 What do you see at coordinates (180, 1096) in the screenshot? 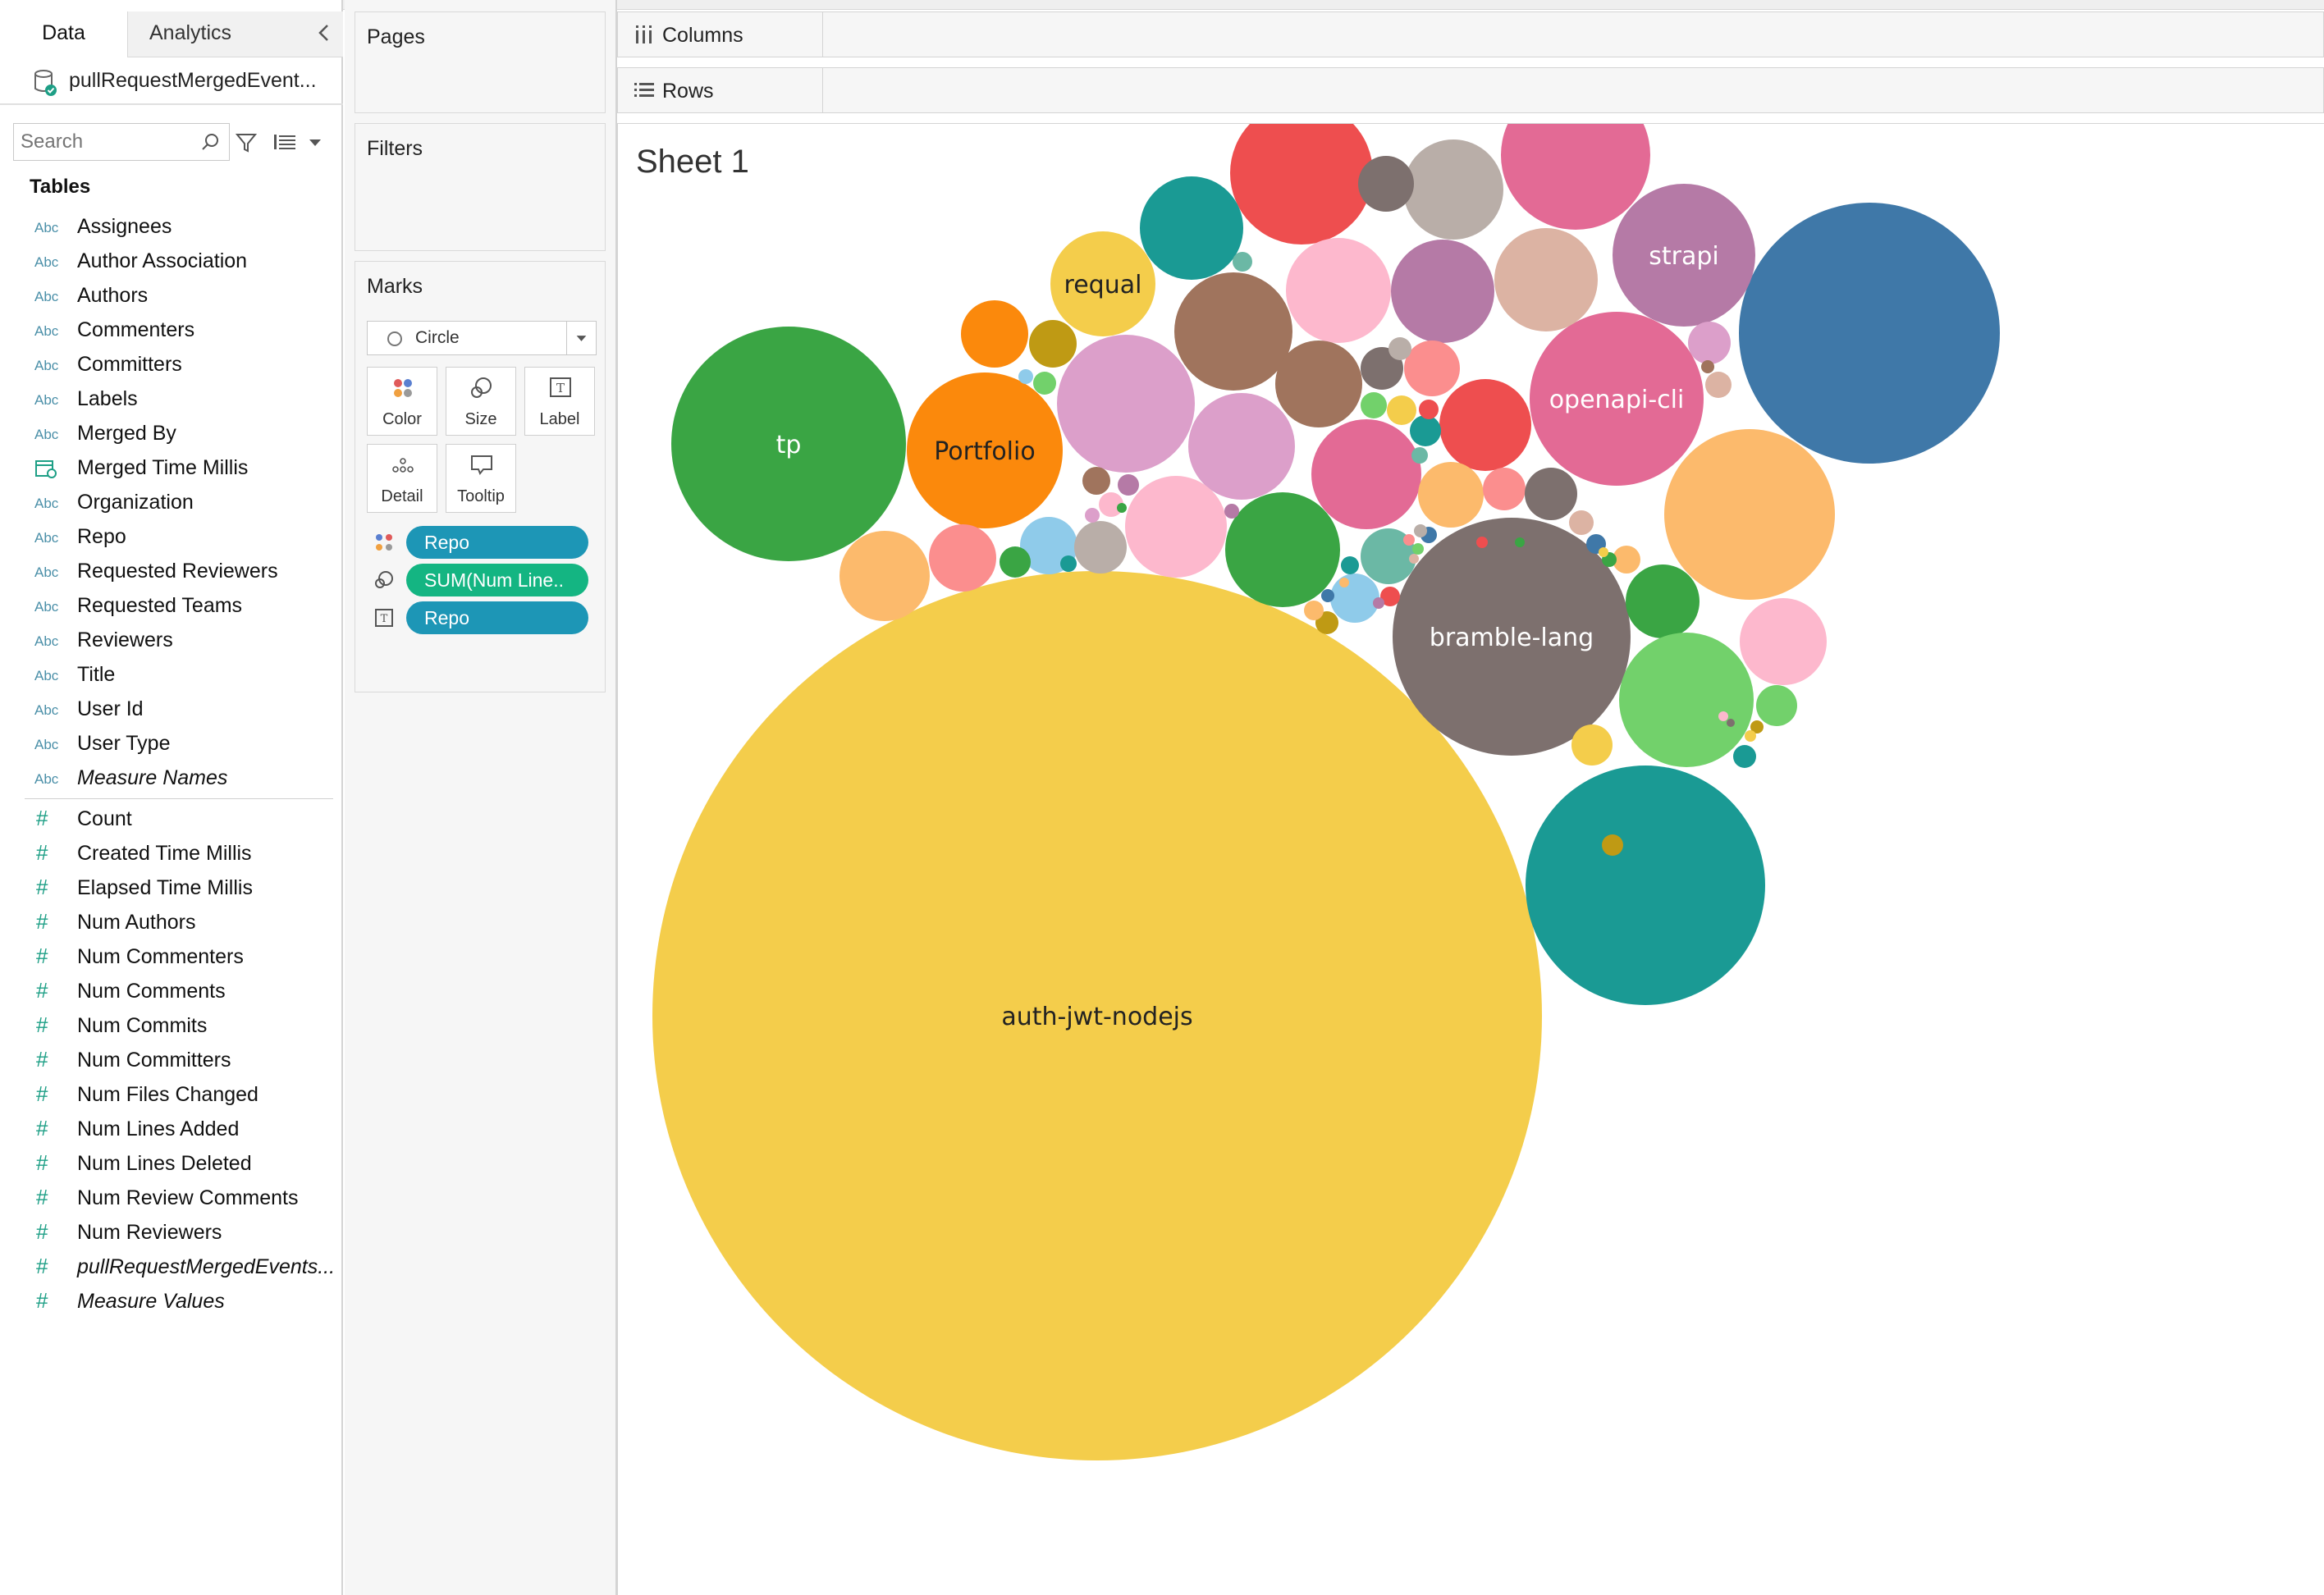
I see `field-item: # Num Files Changed` at bounding box center [180, 1096].